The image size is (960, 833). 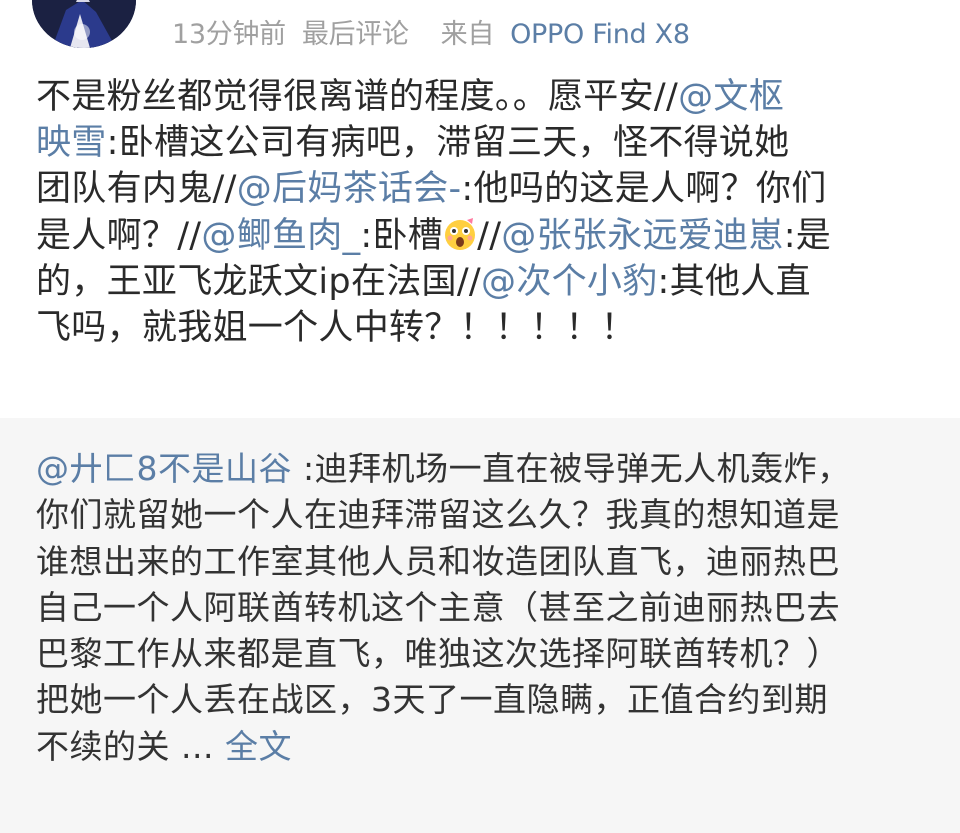 I want to click on post-line: 不是粉丝都觉得很离谱的程度。。愿平安//@文枢, so click(x=486, y=97).